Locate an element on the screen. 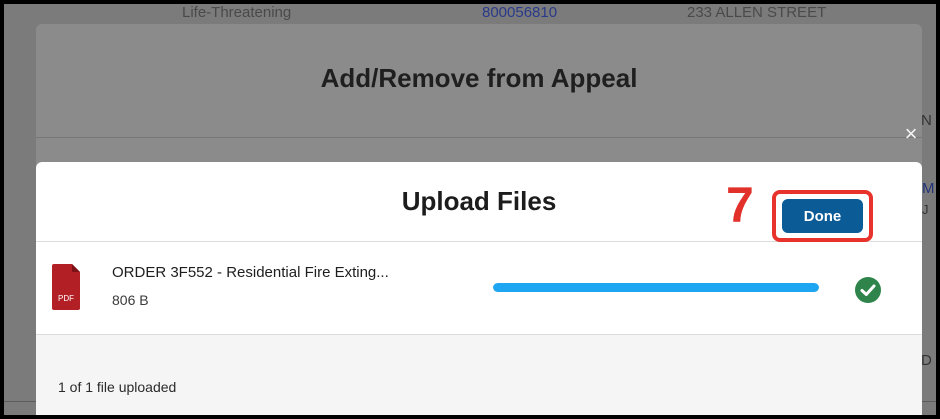 The height and width of the screenshot is (419, 940). upload-progress-fill is located at coordinates (656, 287).